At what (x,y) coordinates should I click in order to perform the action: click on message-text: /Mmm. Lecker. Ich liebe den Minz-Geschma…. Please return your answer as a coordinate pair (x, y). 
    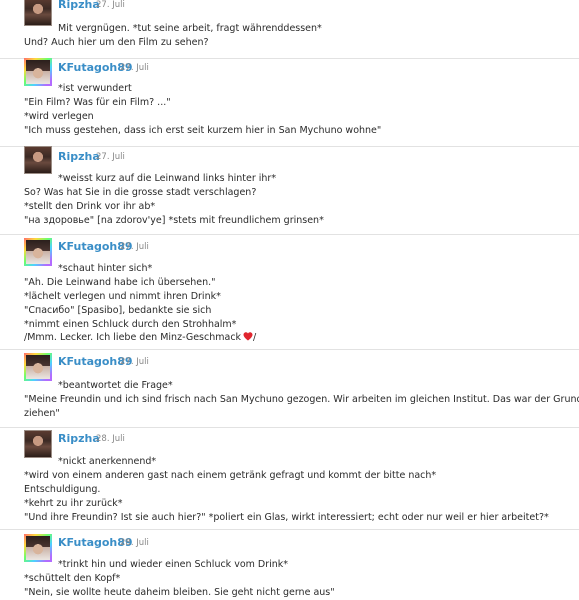
    Looking at the image, I should click on (133, 337).